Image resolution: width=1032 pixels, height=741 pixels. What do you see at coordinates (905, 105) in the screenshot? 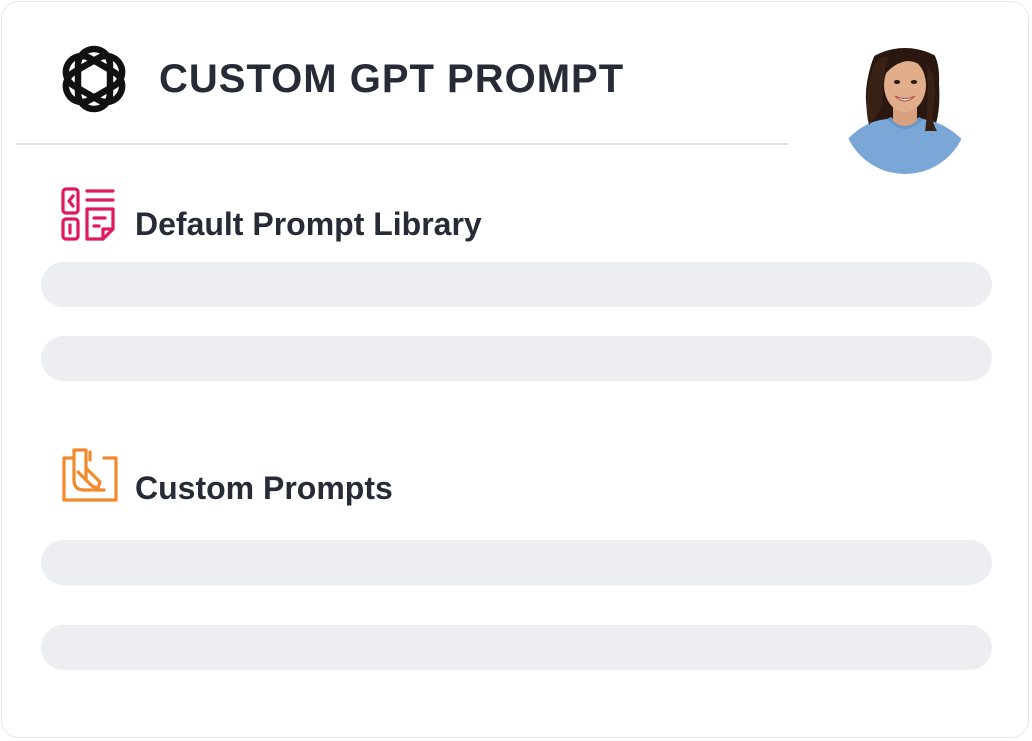
I see `user-avatar` at bounding box center [905, 105].